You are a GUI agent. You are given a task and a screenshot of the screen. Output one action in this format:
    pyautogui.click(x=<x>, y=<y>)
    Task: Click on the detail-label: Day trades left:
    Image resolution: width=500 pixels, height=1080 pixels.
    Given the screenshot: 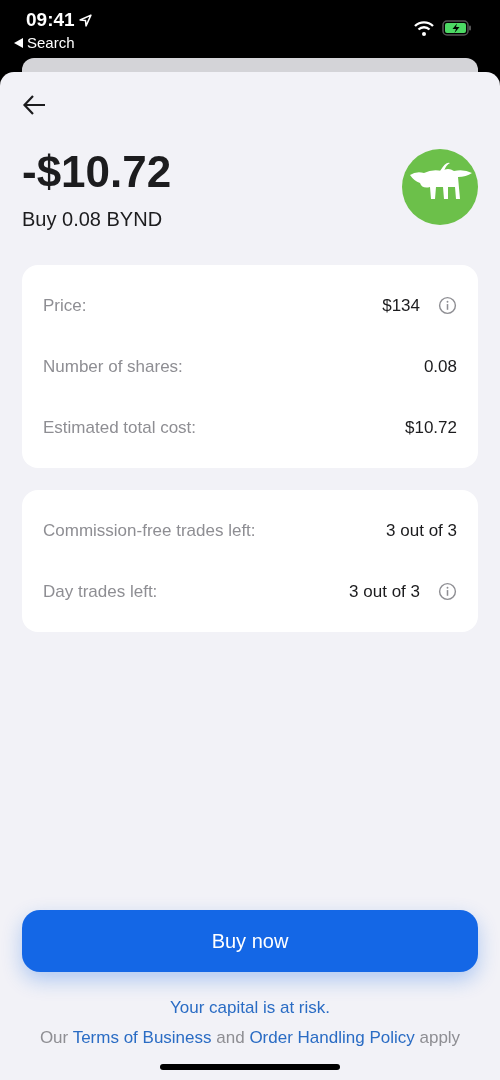 What is the action you would take?
    pyautogui.click(x=101, y=591)
    